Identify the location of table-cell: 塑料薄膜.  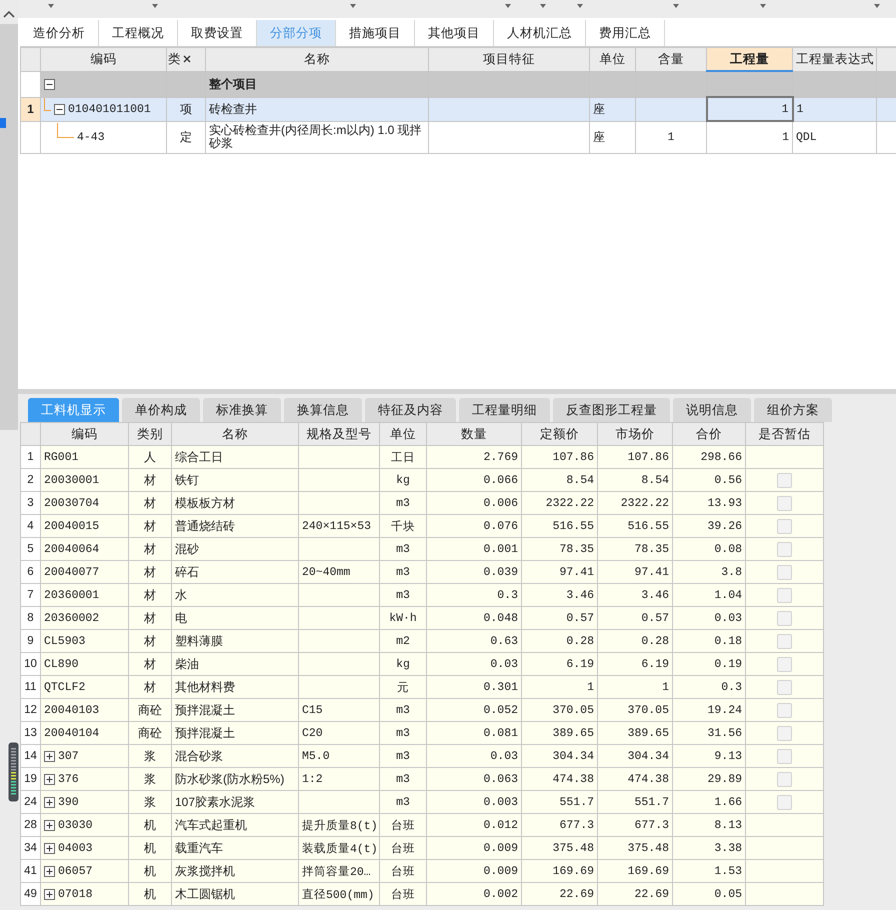
(199, 641).